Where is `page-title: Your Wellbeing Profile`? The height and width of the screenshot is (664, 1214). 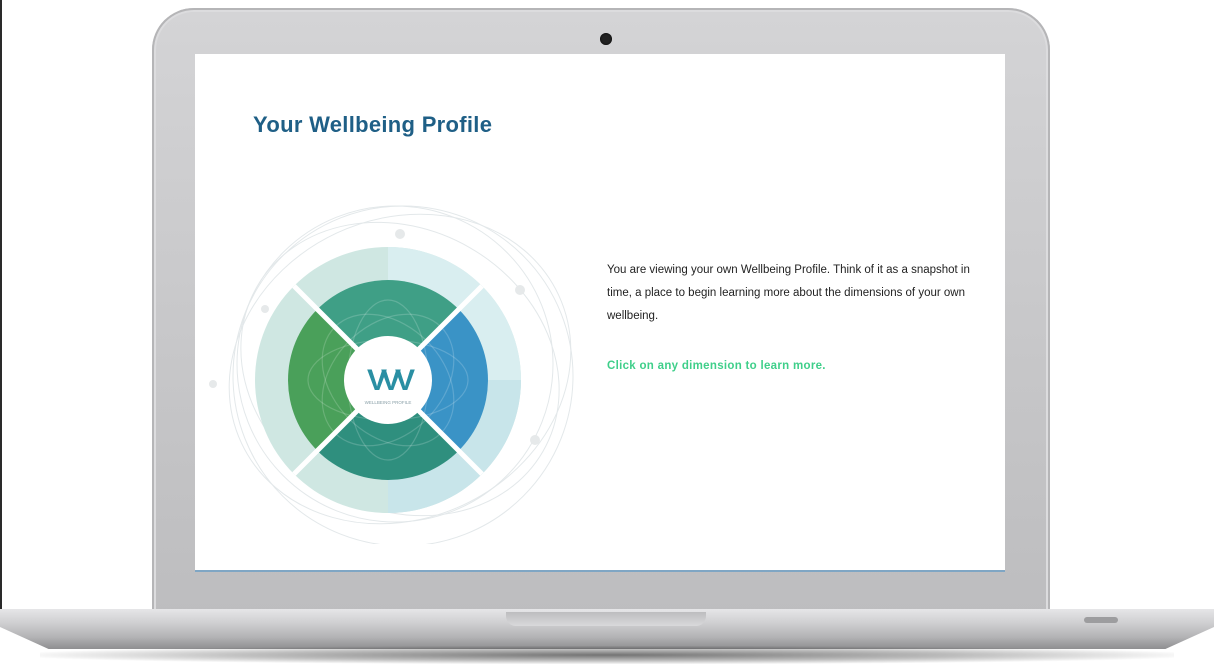 page-title: Your Wellbeing Profile is located at coordinates (373, 124).